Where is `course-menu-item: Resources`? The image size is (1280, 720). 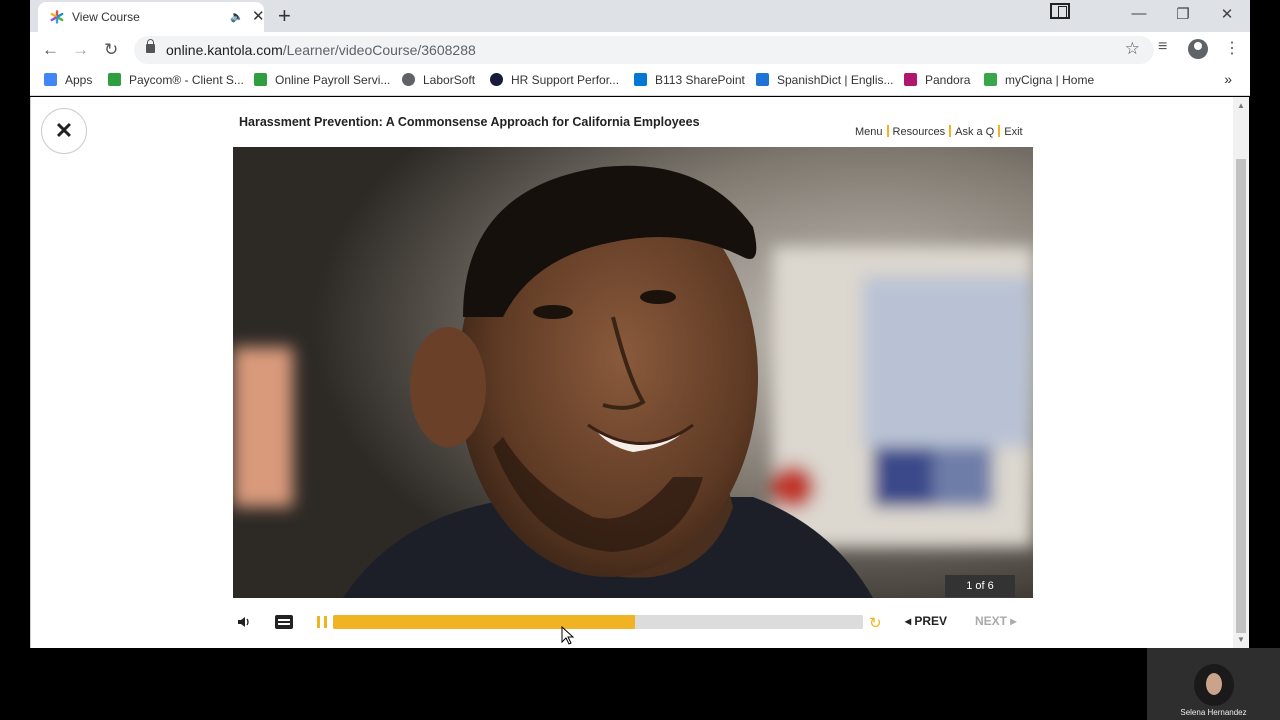
course-menu-item: Resources is located at coordinates (919, 132).